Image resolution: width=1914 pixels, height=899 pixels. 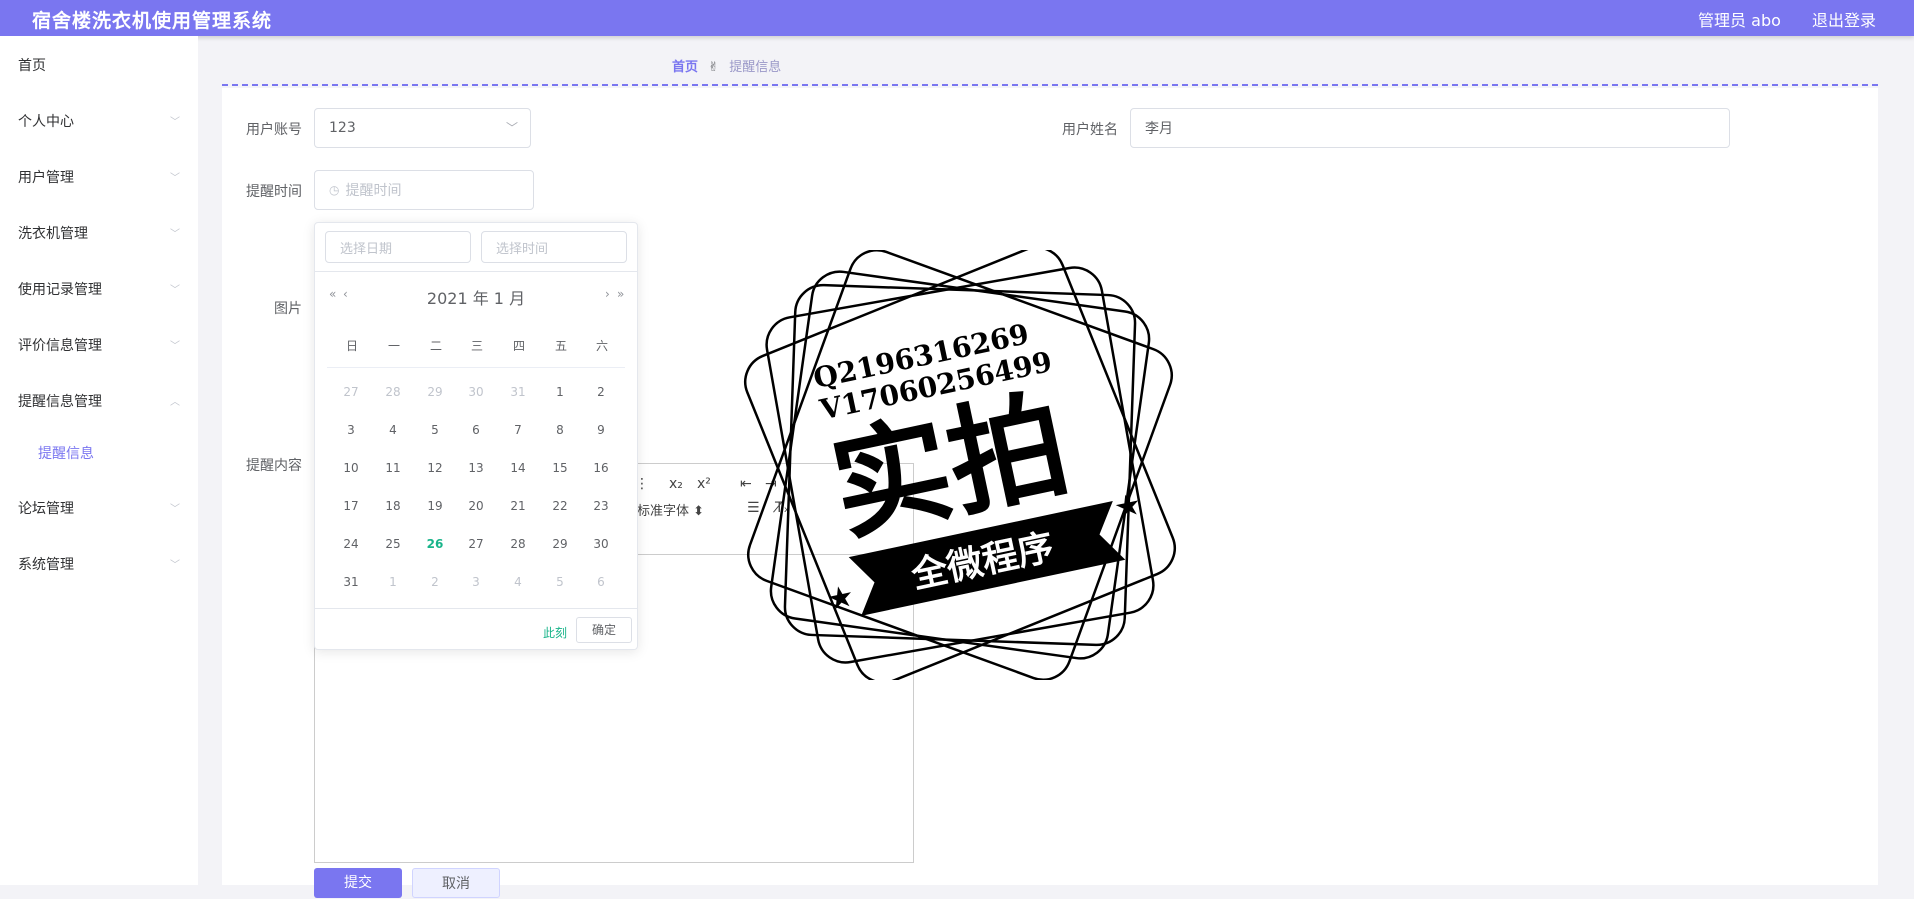 I want to click on sidebar-item-reminders: 提醒信息管理 ︿, so click(x=99, y=401).